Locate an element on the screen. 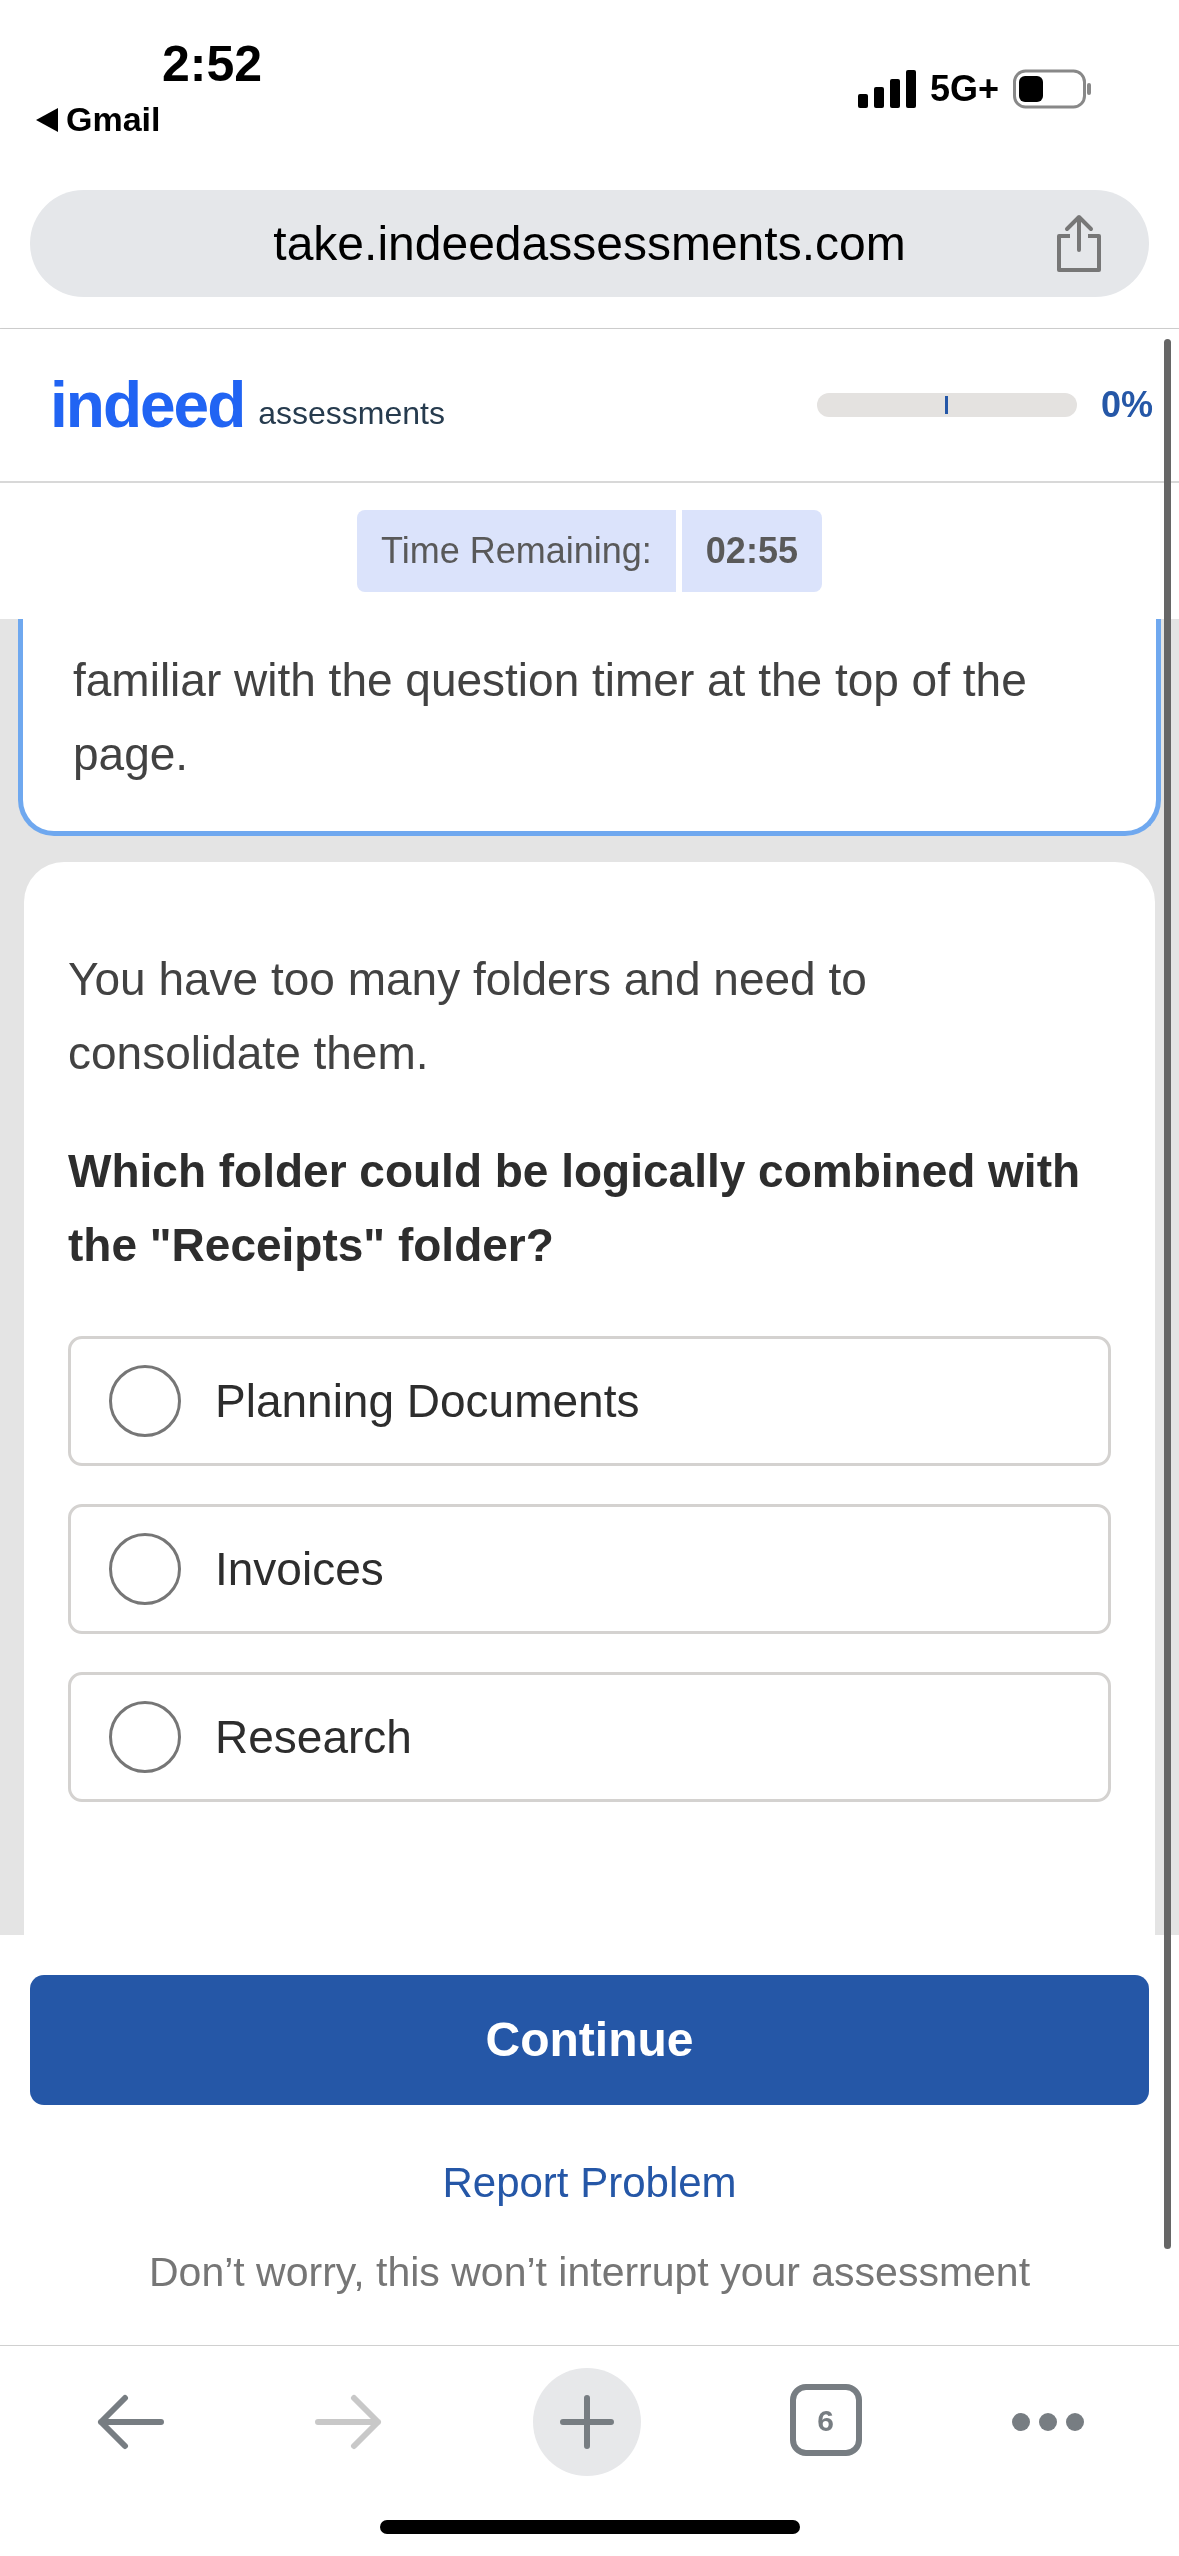 The height and width of the screenshot is (2556, 1179). answer-option: Invoices is located at coordinates (589, 1569).